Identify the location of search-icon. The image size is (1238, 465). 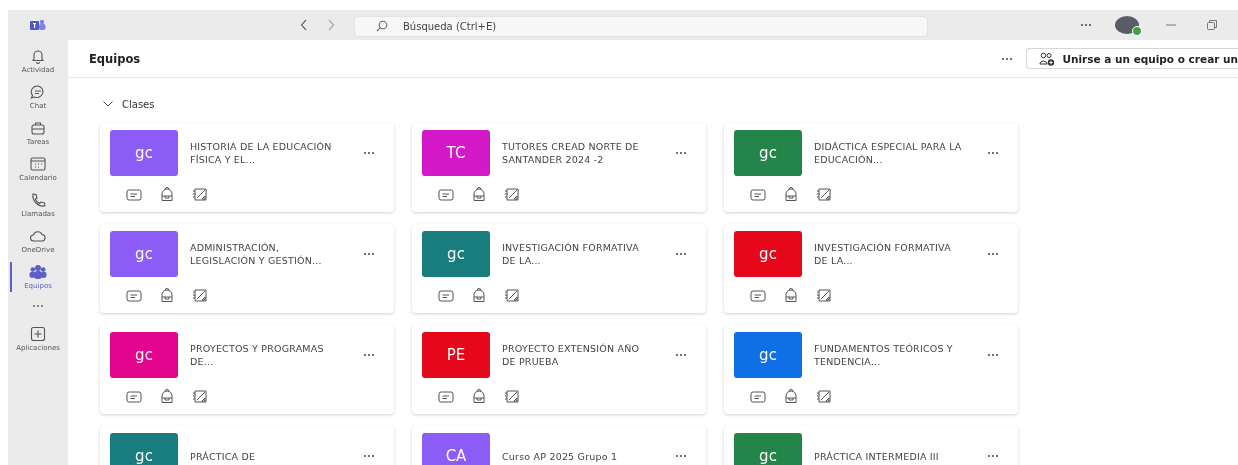
(382, 25).